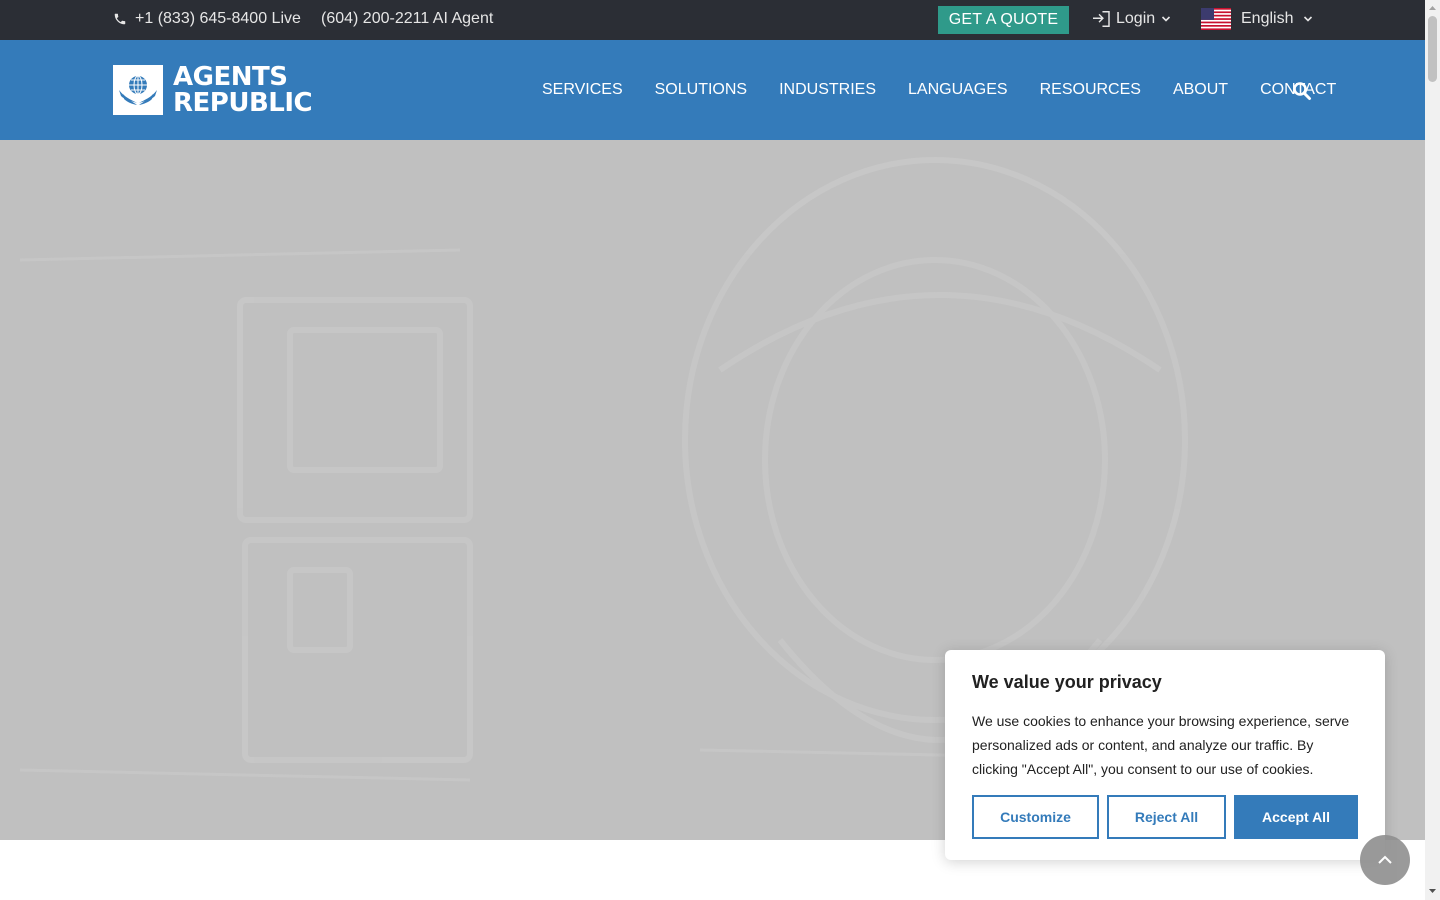 Image resolution: width=1440 pixels, height=900 pixels. What do you see at coordinates (1267, 18) in the screenshot?
I see `language-label: English` at bounding box center [1267, 18].